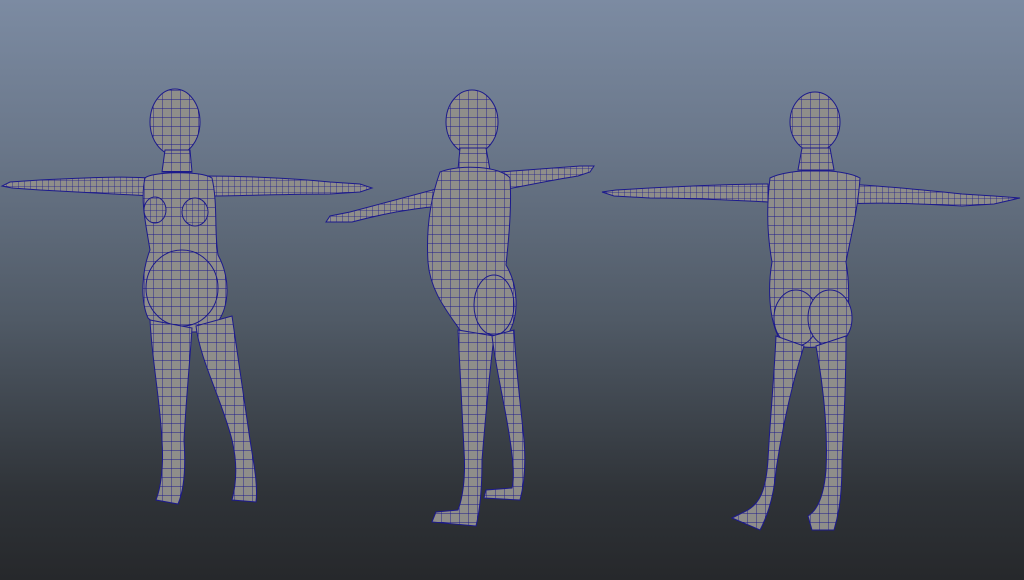 The image size is (1024, 580). What do you see at coordinates (547, 178) in the screenshot?
I see `model-side-right-arm` at bounding box center [547, 178].